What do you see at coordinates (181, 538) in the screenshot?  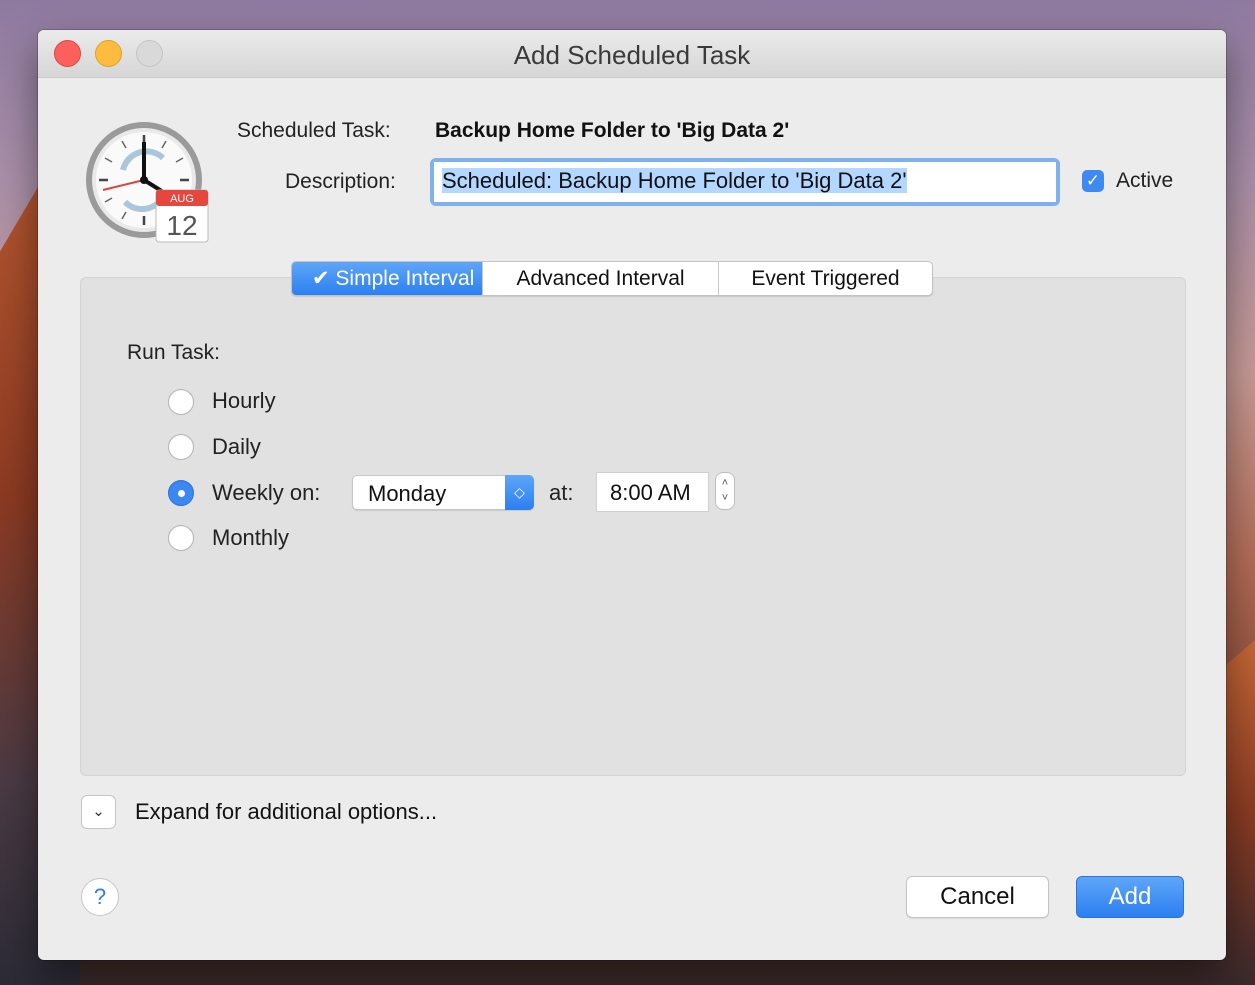 I see `monthly-radio` at bounding box center [181, 538].